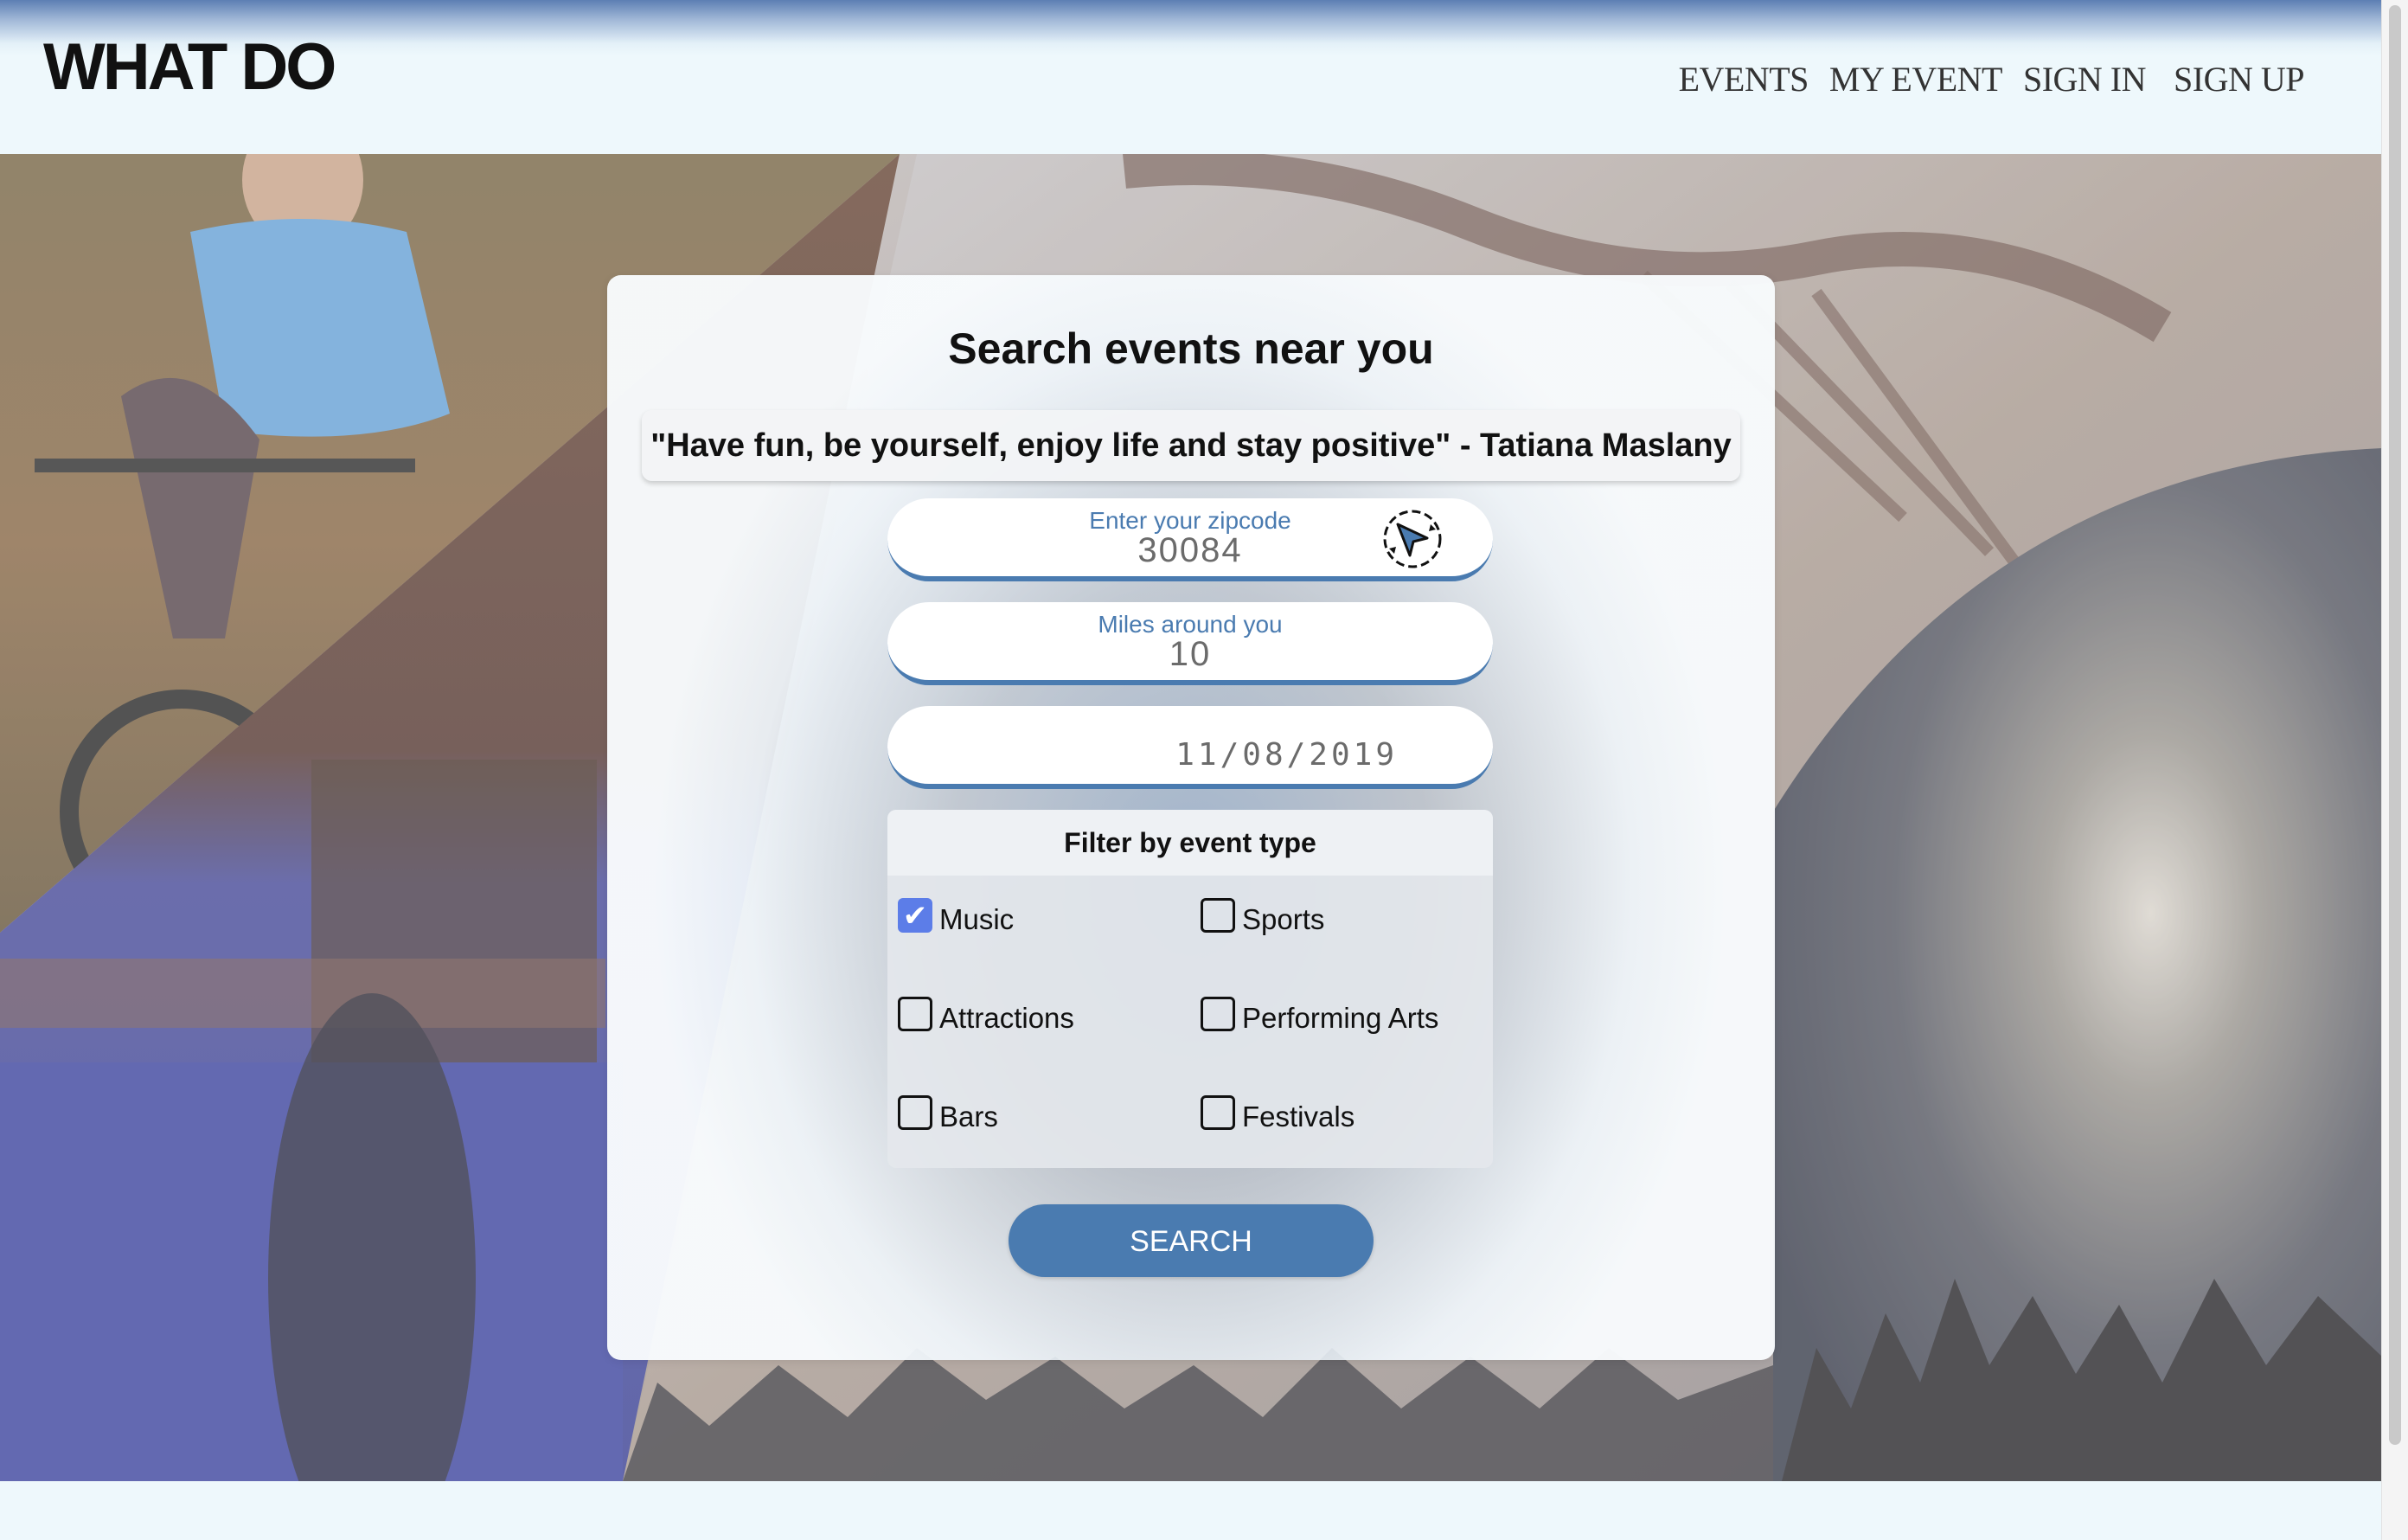 This screenshot has height=1540, width=2408. I want to click on filter-option-festivals: Festivals, so click(1278, 1114).